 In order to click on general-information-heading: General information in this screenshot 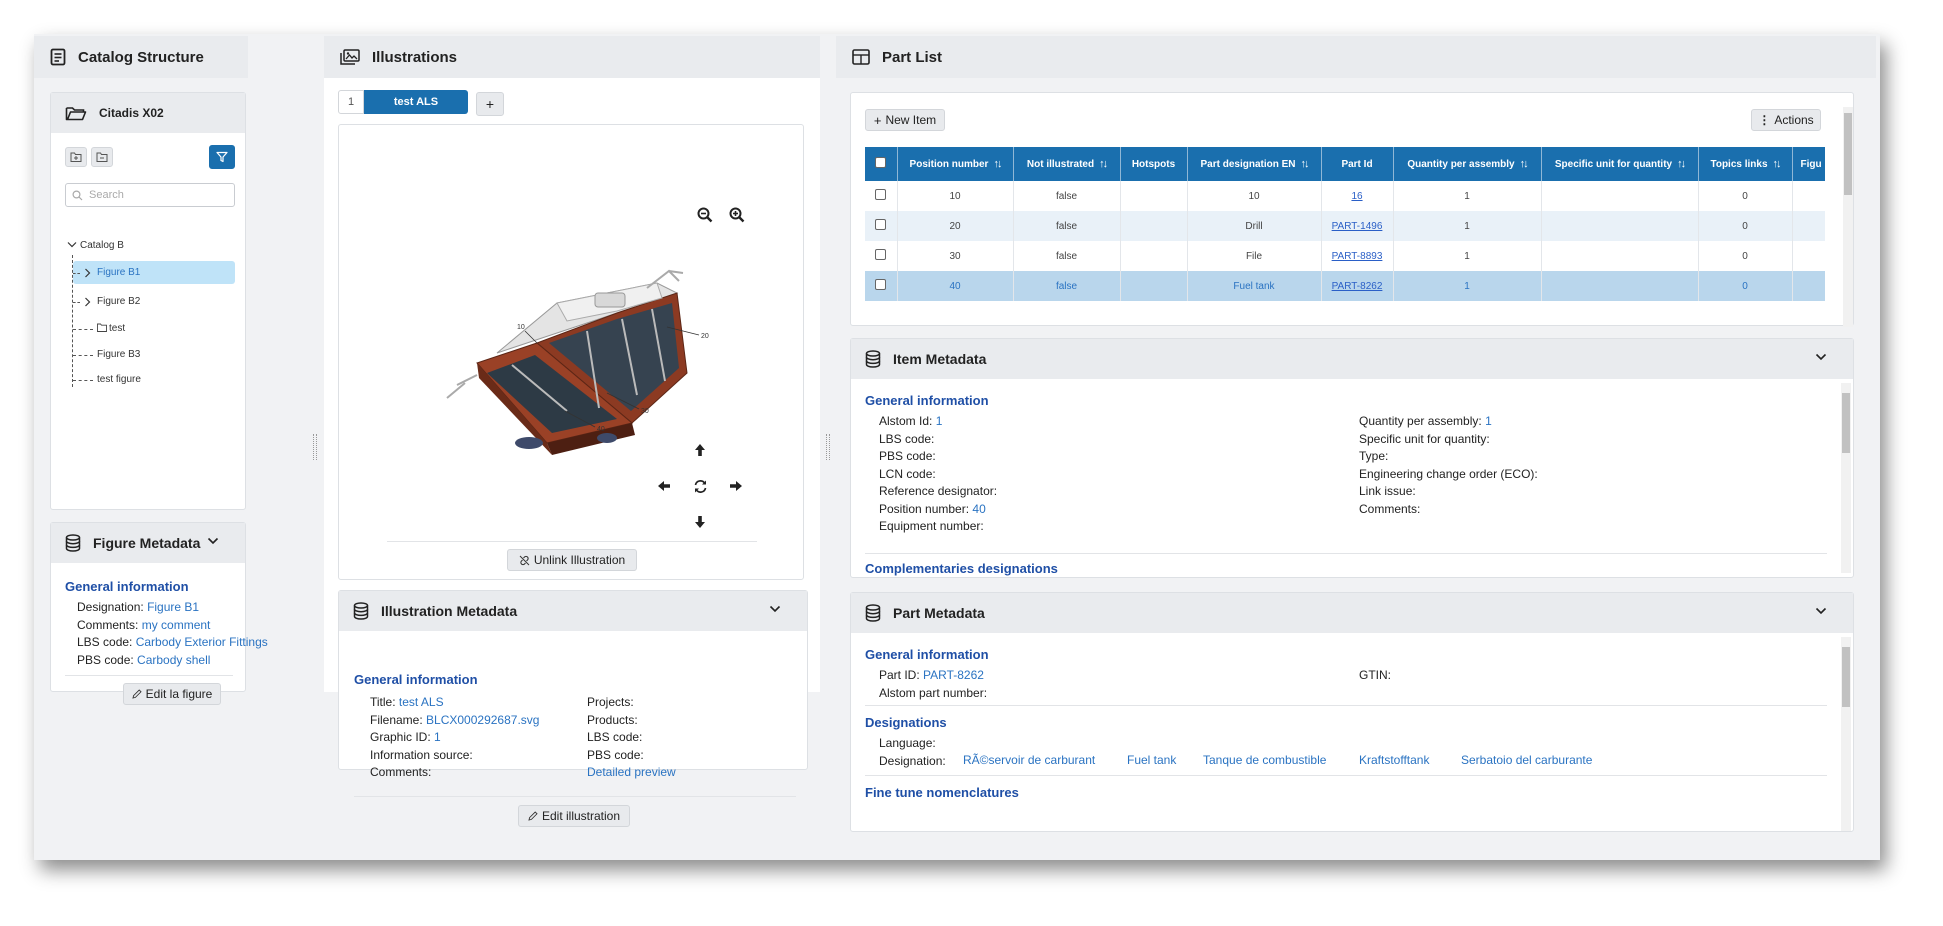, I will do `click(927, 654)`.